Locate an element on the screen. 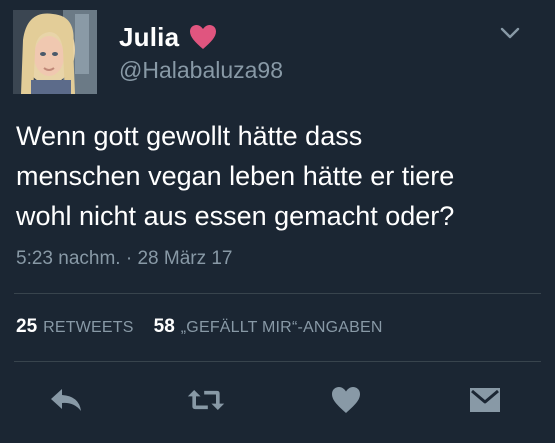 The width and height of the screenshot is (555, 443). tweet-text-line: wohl nicht aus essen gemacht oder? is located at coordinates (235, 216).